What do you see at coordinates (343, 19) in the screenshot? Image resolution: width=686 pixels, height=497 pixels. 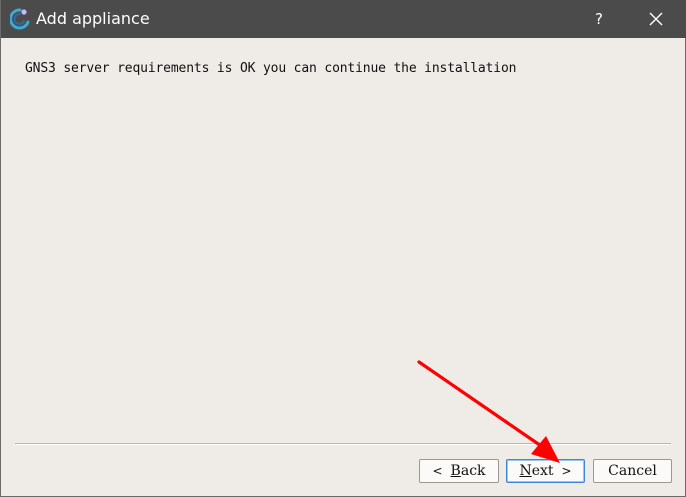 I see `title-bar: Add appliance ?` at bounding box center [343, 19].